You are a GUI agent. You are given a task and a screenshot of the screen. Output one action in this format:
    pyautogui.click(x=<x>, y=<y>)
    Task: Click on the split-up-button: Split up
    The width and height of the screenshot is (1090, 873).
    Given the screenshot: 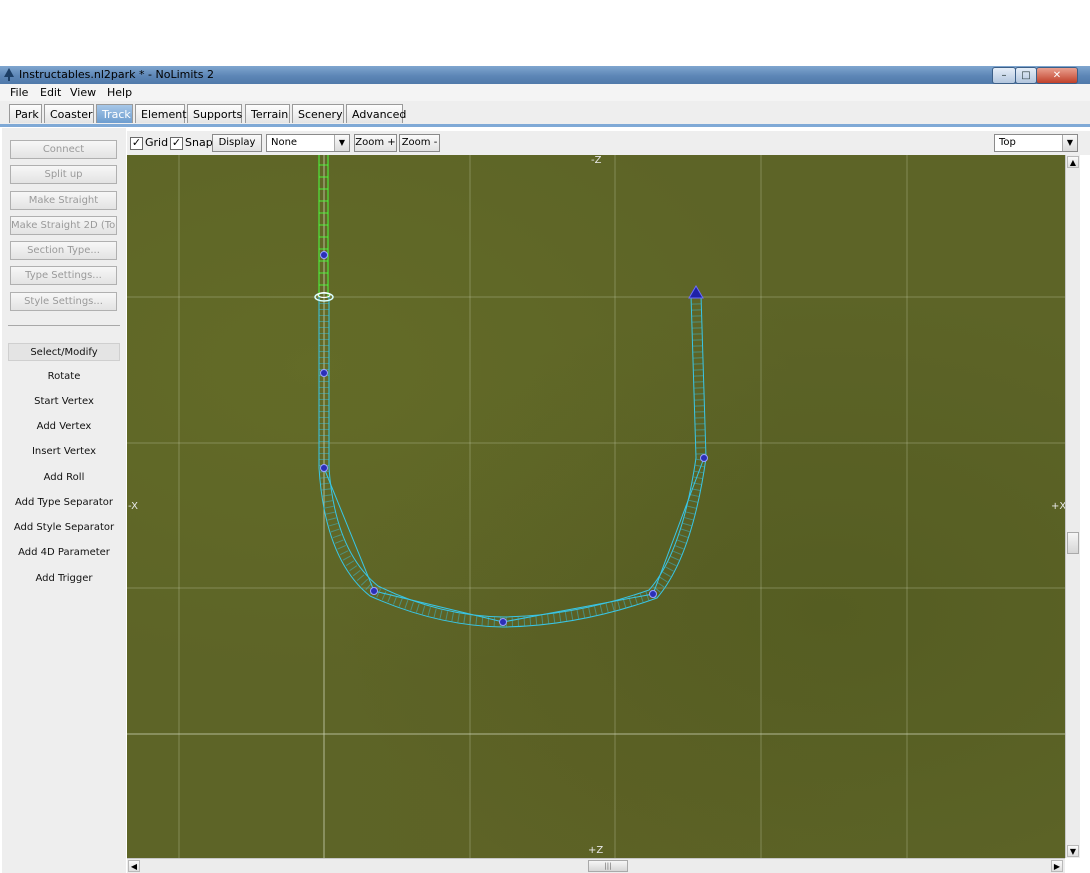 What is the action you would take?
    pyautogui.click(x=63, y=174)
    